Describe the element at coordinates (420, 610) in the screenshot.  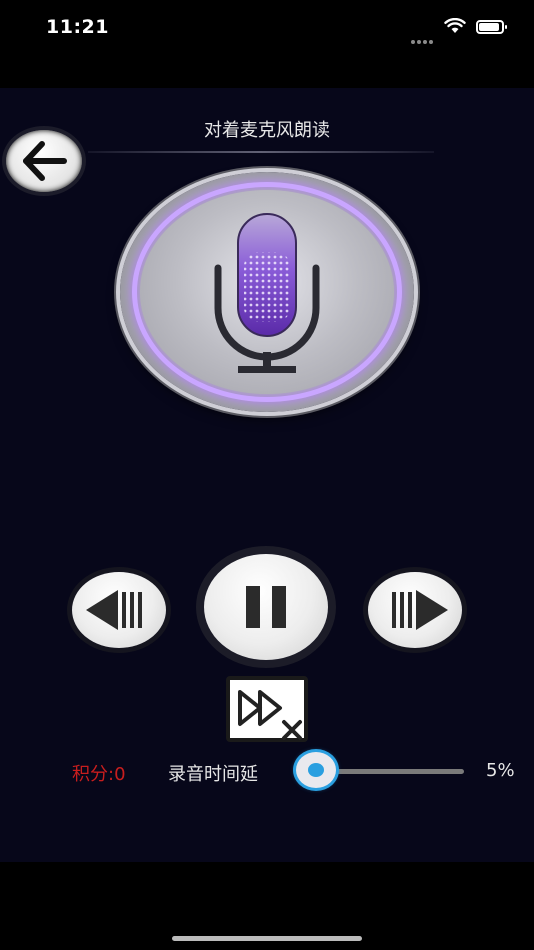
I see `next-icon` at that location.